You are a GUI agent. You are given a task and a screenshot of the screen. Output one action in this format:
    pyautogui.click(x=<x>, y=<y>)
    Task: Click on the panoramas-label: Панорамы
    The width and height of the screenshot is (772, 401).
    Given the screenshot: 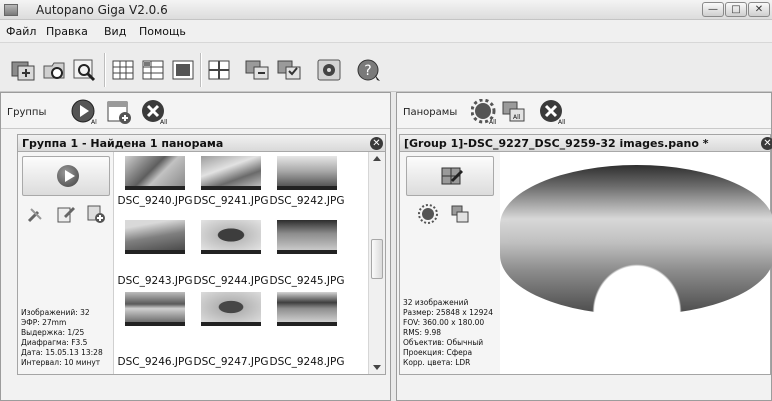 What is the action you would take?
    pyautogui.click(x=430, y=112)
    